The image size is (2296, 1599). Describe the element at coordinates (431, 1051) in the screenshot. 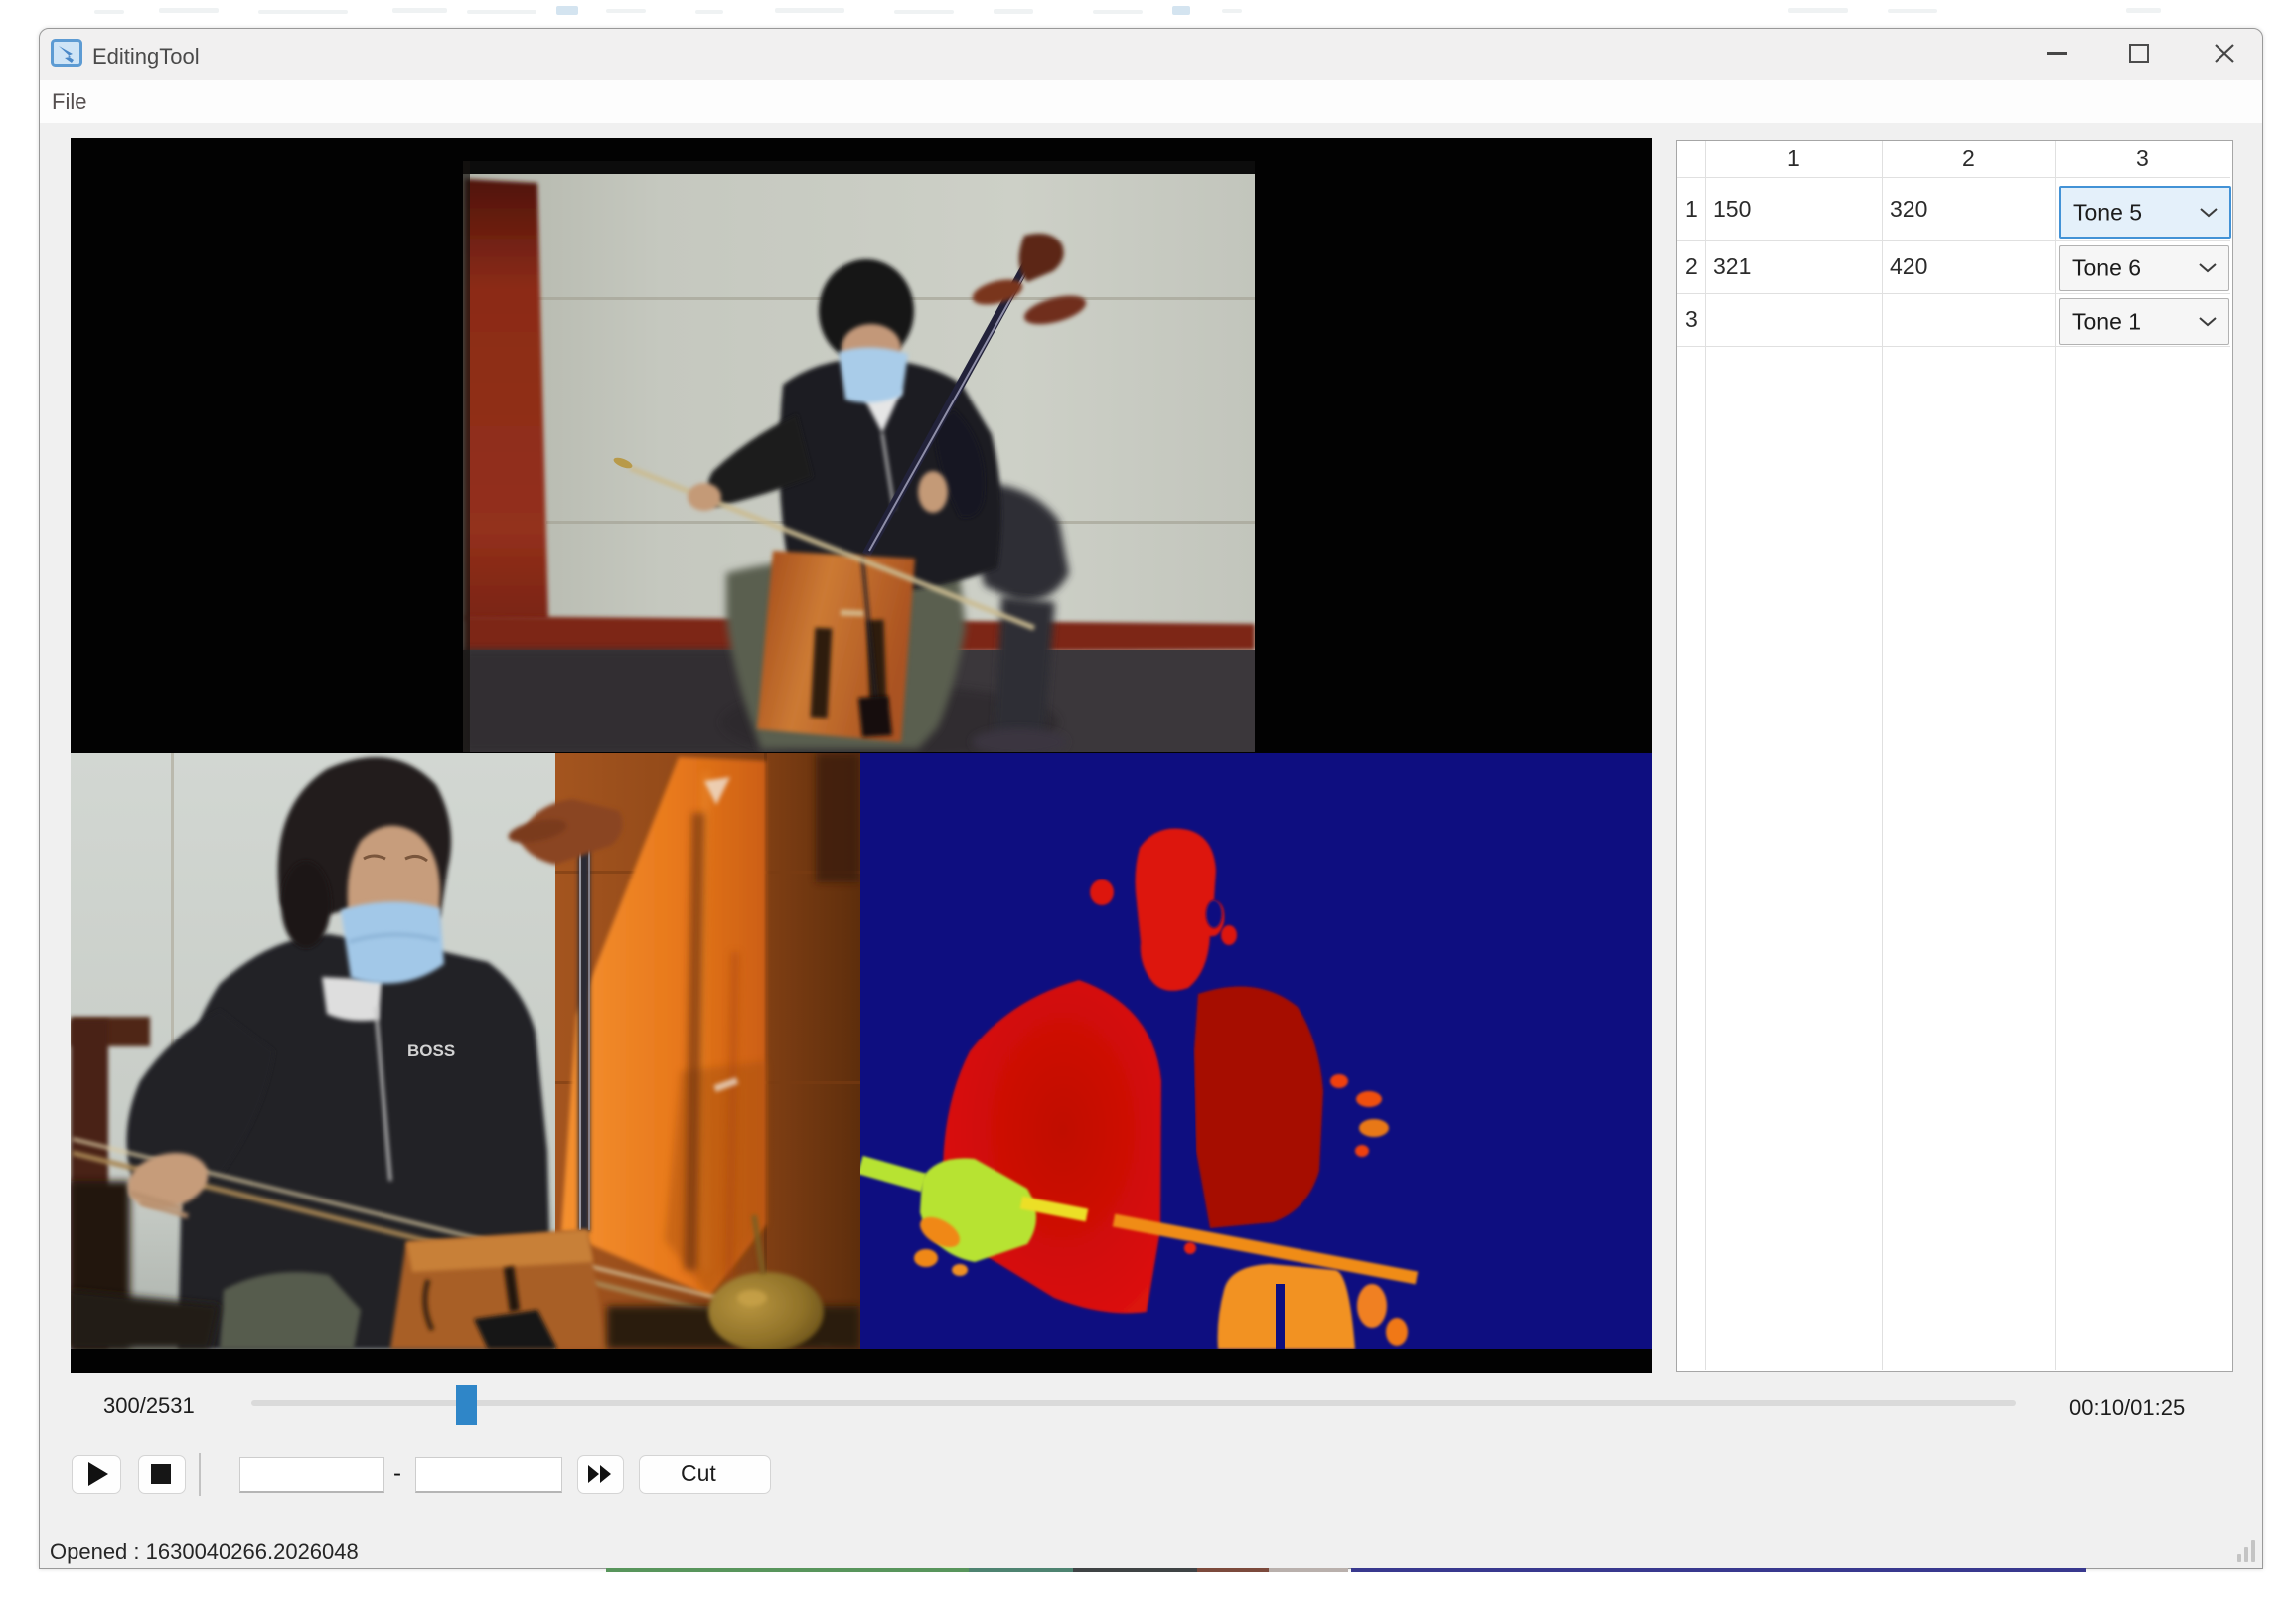

I see `svg-text: BOSS` at that location.